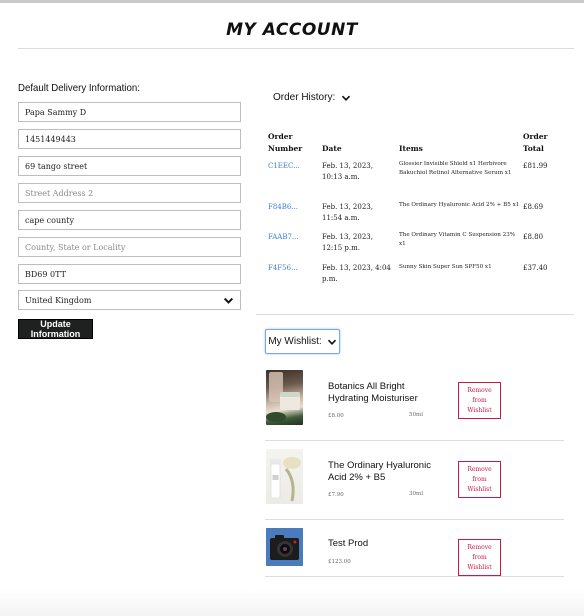 This screenshot has height=616, width=584. I want to click on serum-bottle-icon, so click(285, 479).